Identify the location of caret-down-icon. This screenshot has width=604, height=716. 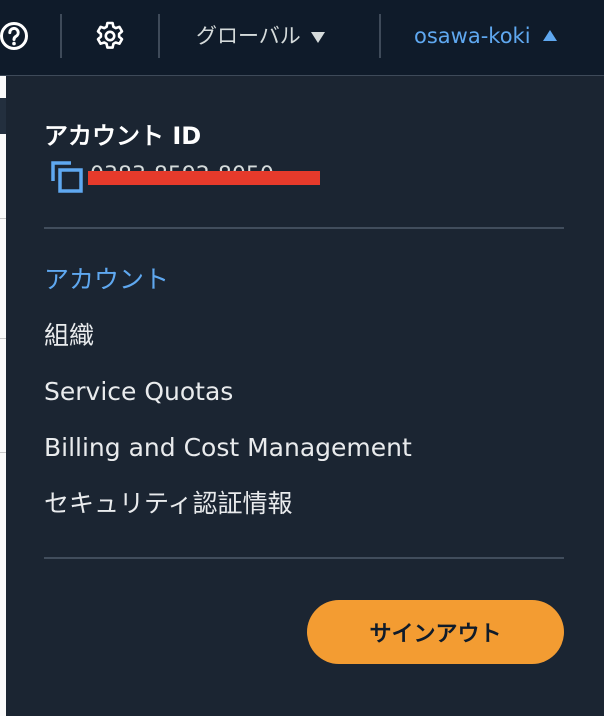
(317, 37).